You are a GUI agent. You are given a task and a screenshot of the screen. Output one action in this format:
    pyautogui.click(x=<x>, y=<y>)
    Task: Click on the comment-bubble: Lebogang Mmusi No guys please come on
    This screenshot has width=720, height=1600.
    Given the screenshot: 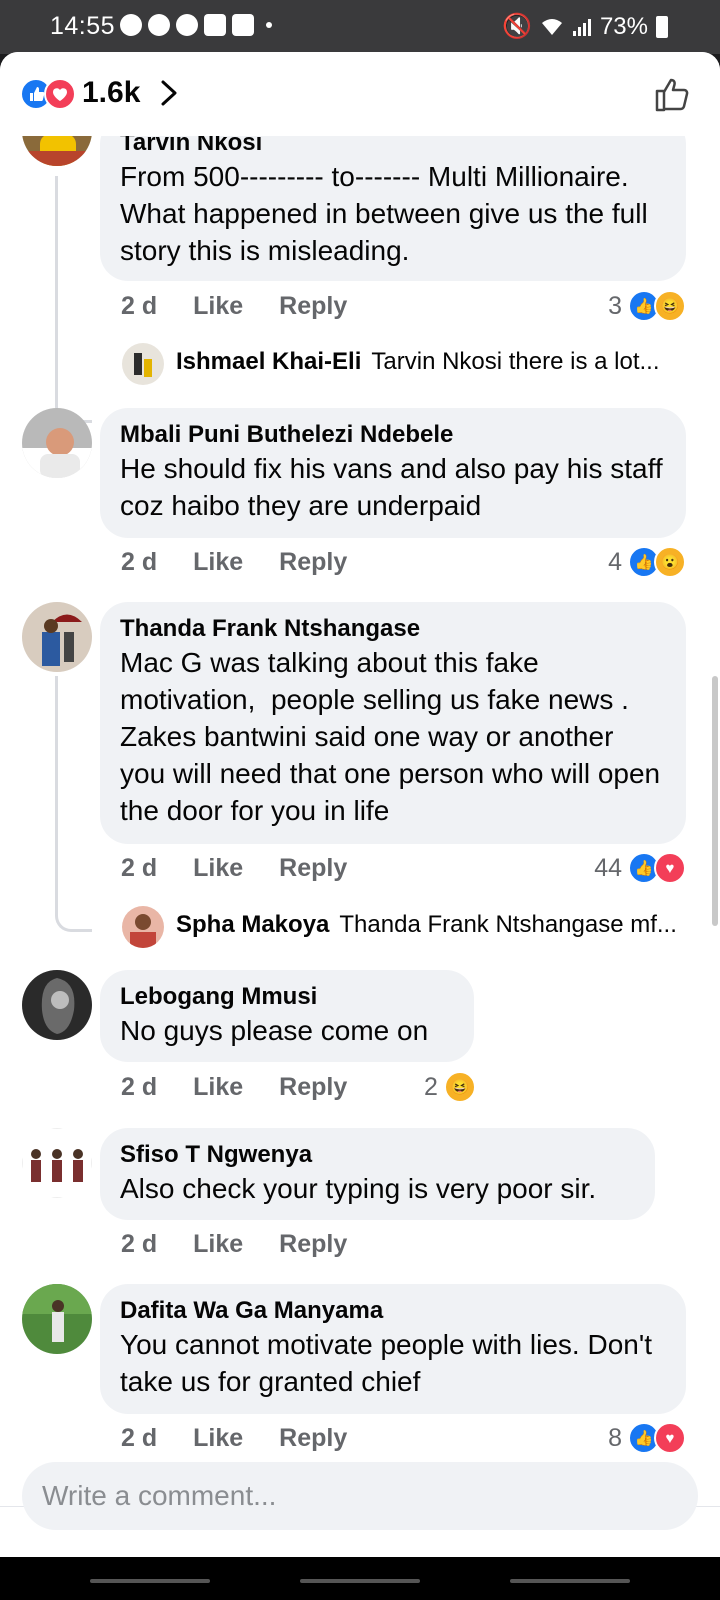 What is the action you would take?
    pyautogui.click(x=287, y=1016)
    